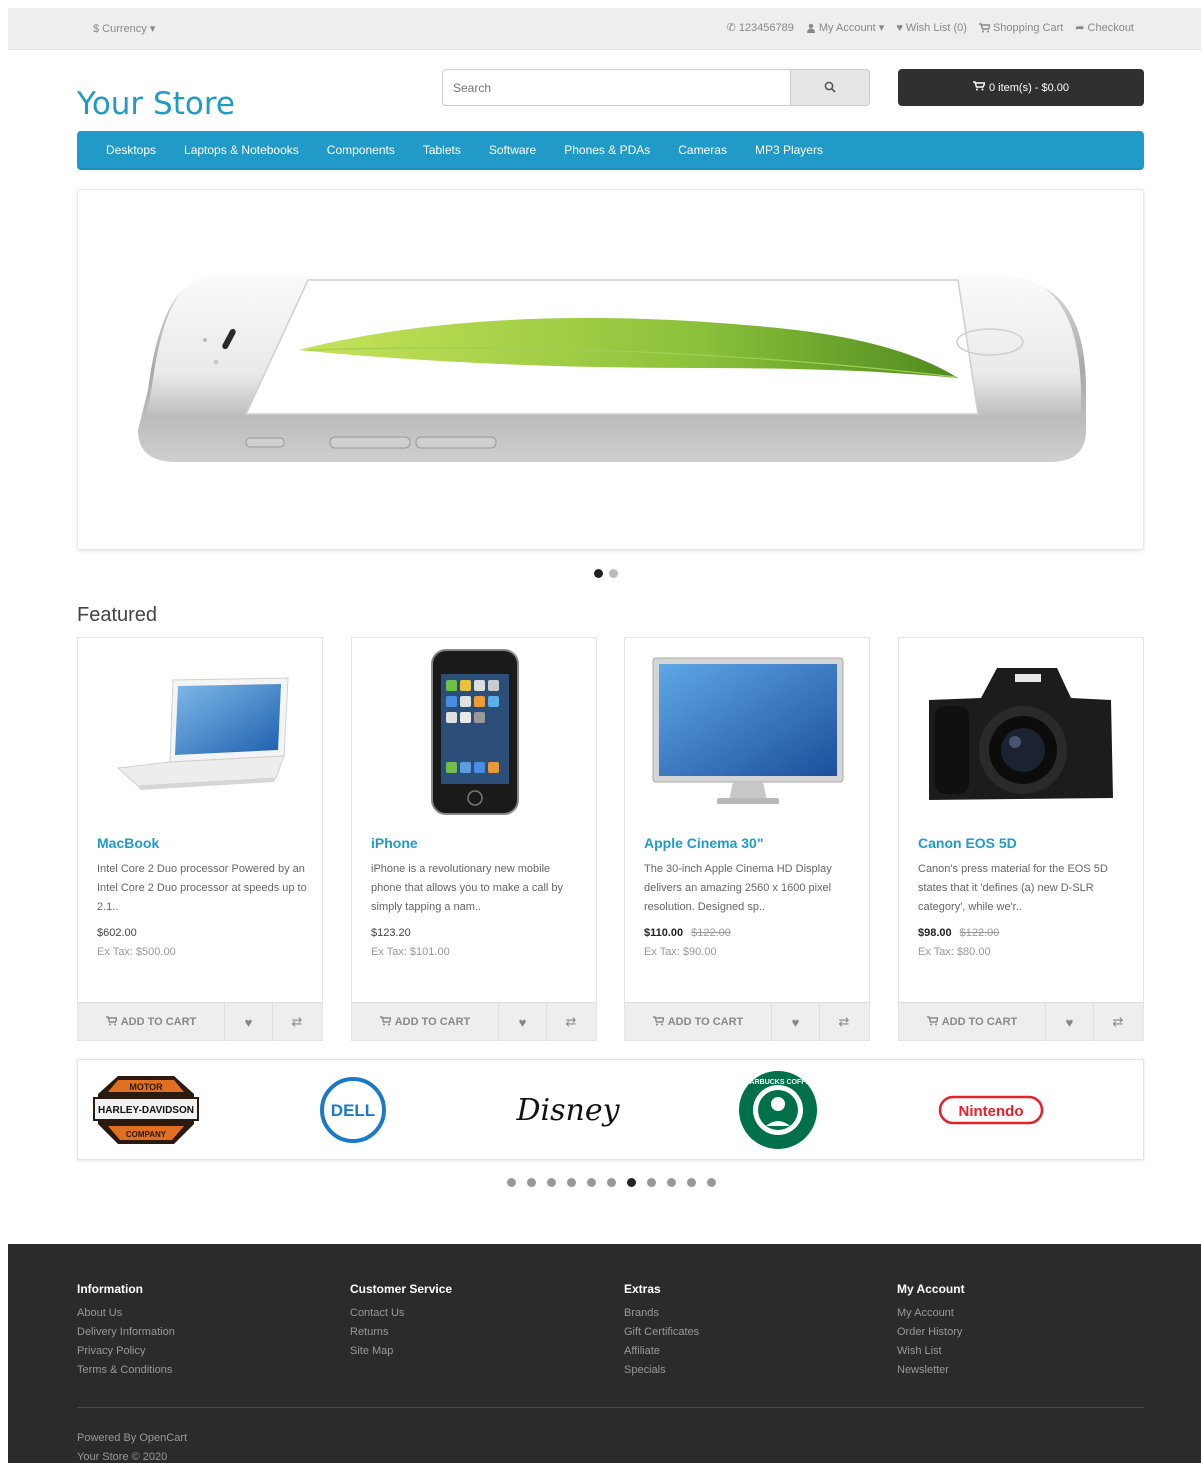 The width and height of the screenshot is (1201, 1463). Describe the element at coordinates (789, 150) in the screenshot. I see `menu-item-mp3: MP3 Players` at that location.